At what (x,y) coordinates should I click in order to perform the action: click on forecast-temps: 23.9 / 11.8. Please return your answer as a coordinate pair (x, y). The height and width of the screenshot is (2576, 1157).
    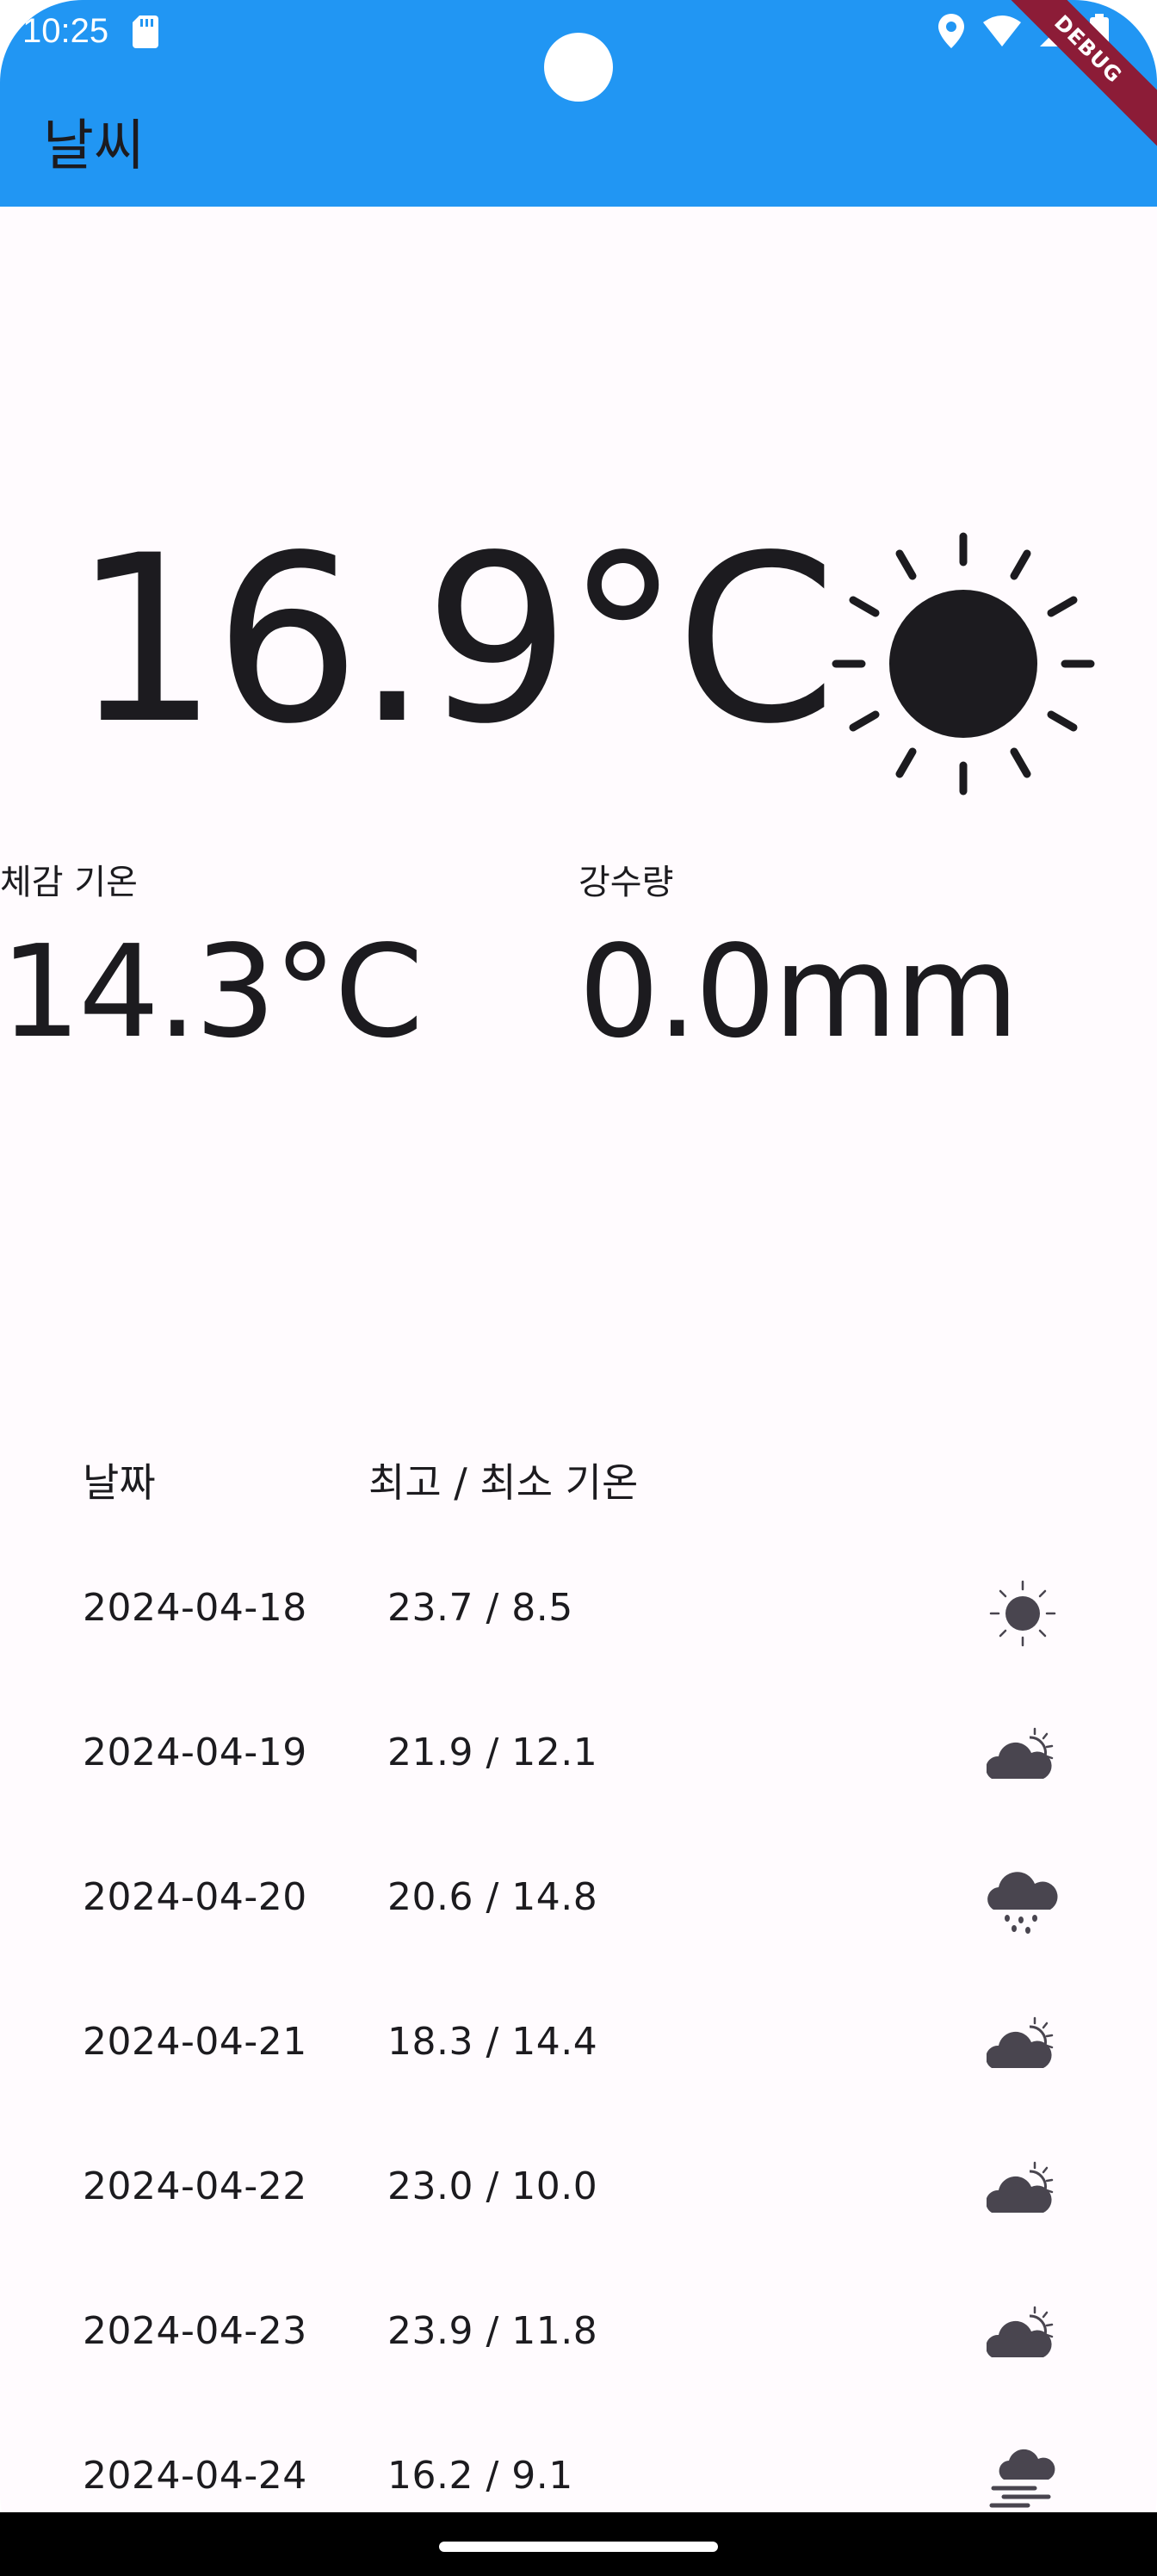
    Looking at the image, I should click on (493, 2331).